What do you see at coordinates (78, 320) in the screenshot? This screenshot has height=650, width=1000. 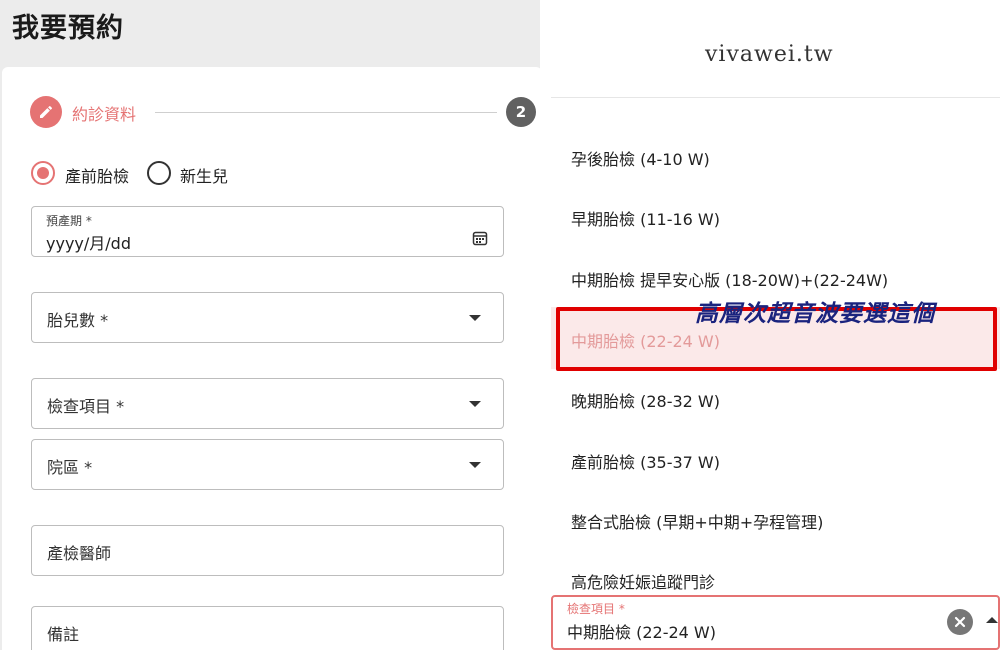 I see `fetus-count-label: 胎兒數 *` at bounding box center [78, 320].